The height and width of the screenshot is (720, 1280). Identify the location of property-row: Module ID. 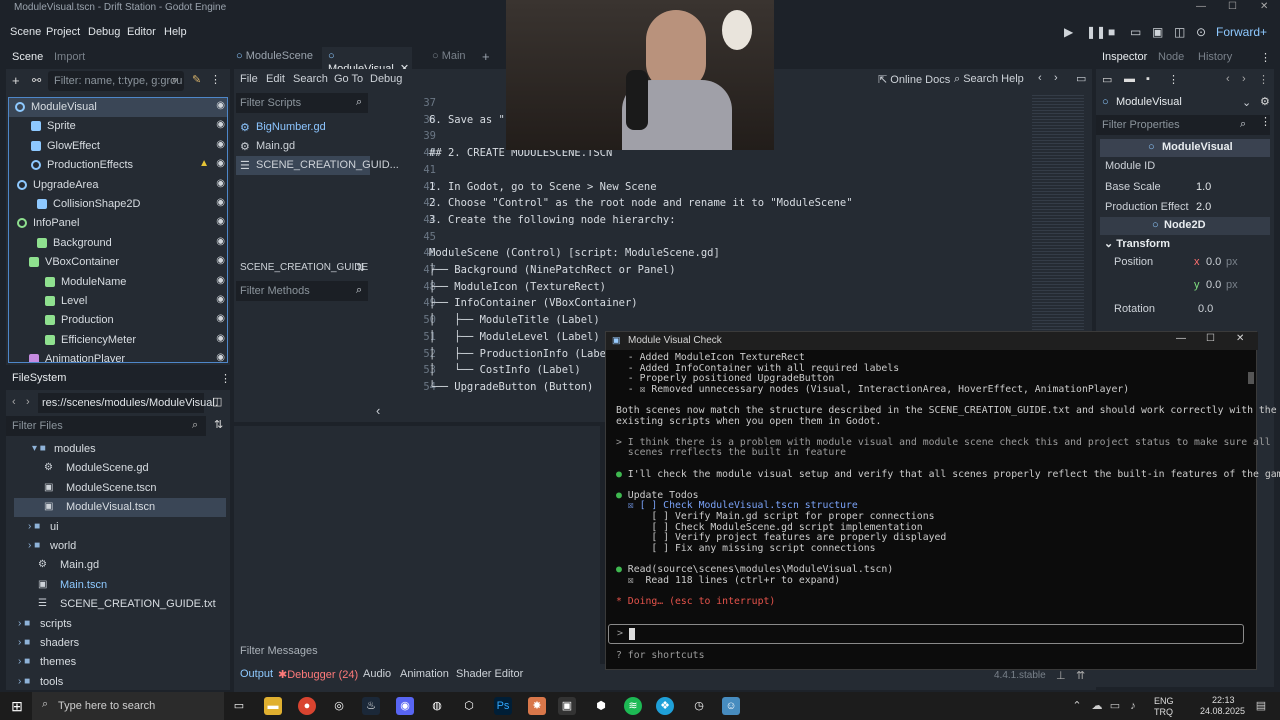
(1185, 167).